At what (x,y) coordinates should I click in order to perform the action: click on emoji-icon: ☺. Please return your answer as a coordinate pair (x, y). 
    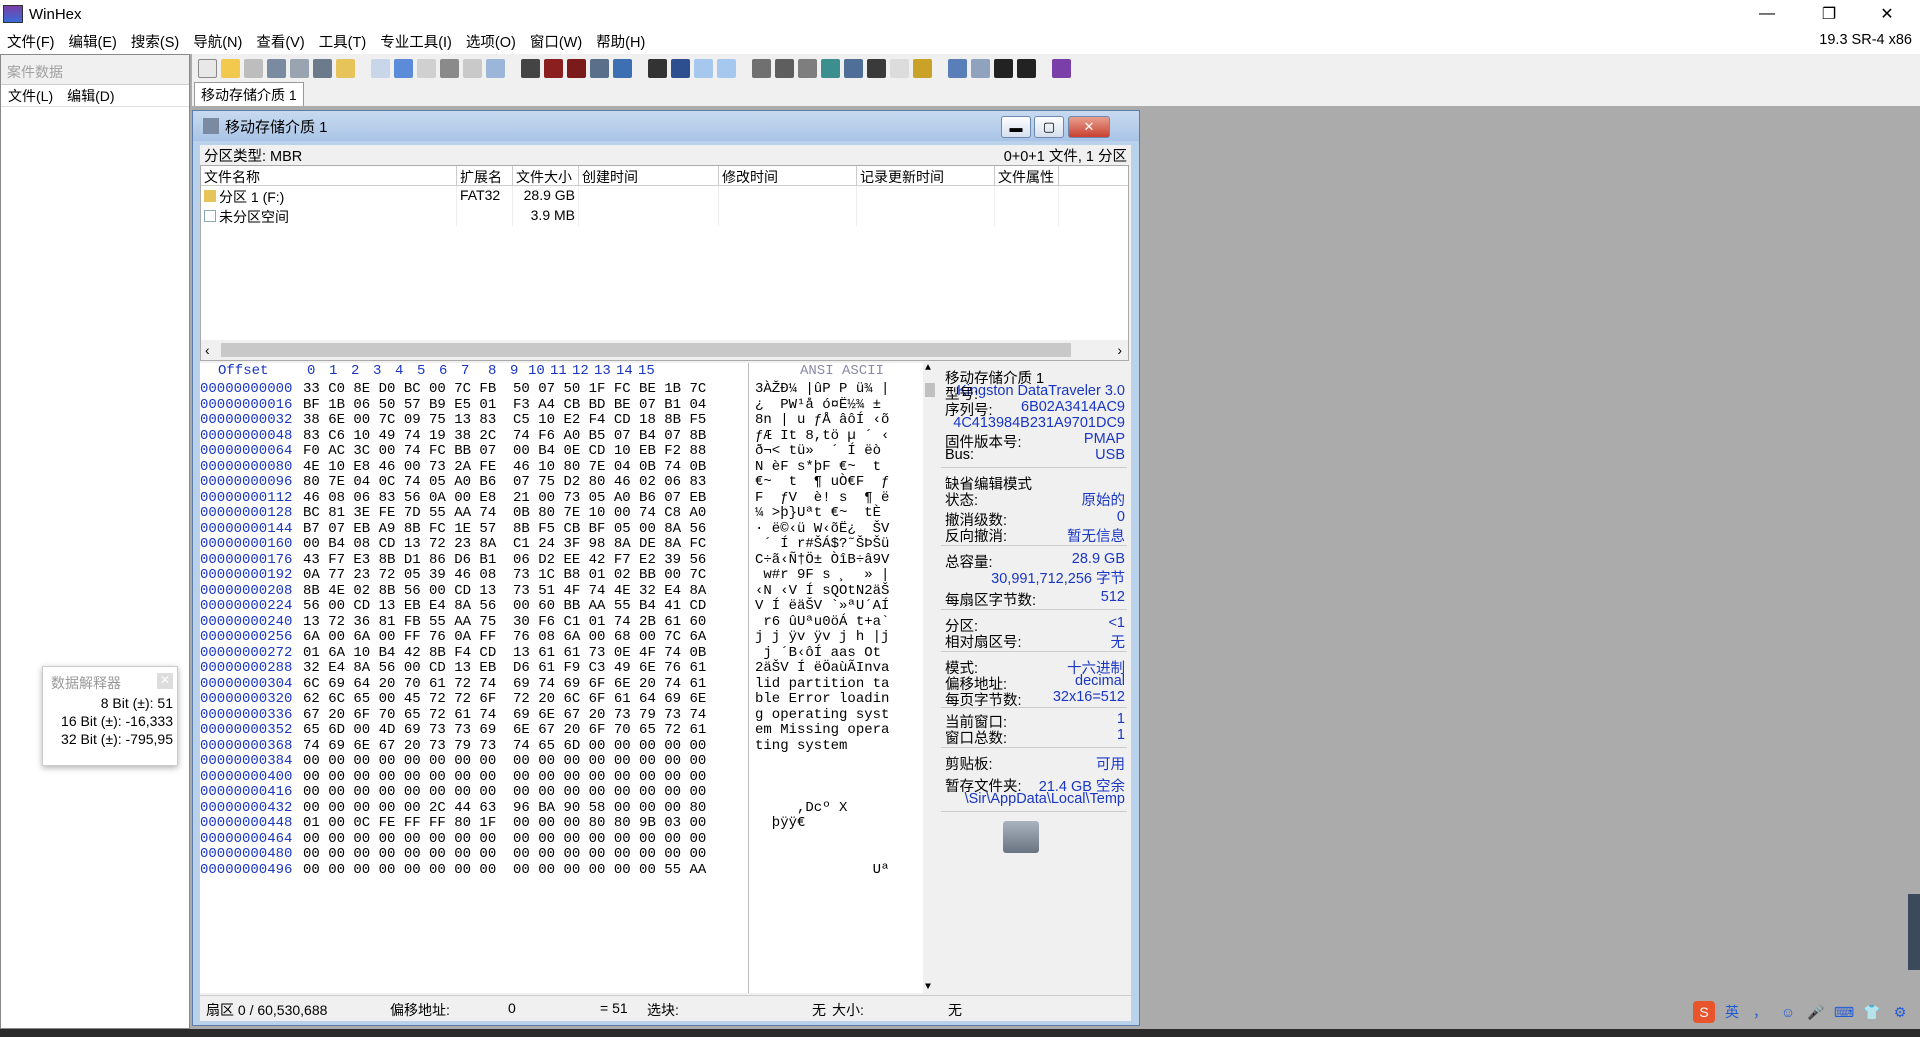
    Looking at the image, I should click on (1788, 1012).